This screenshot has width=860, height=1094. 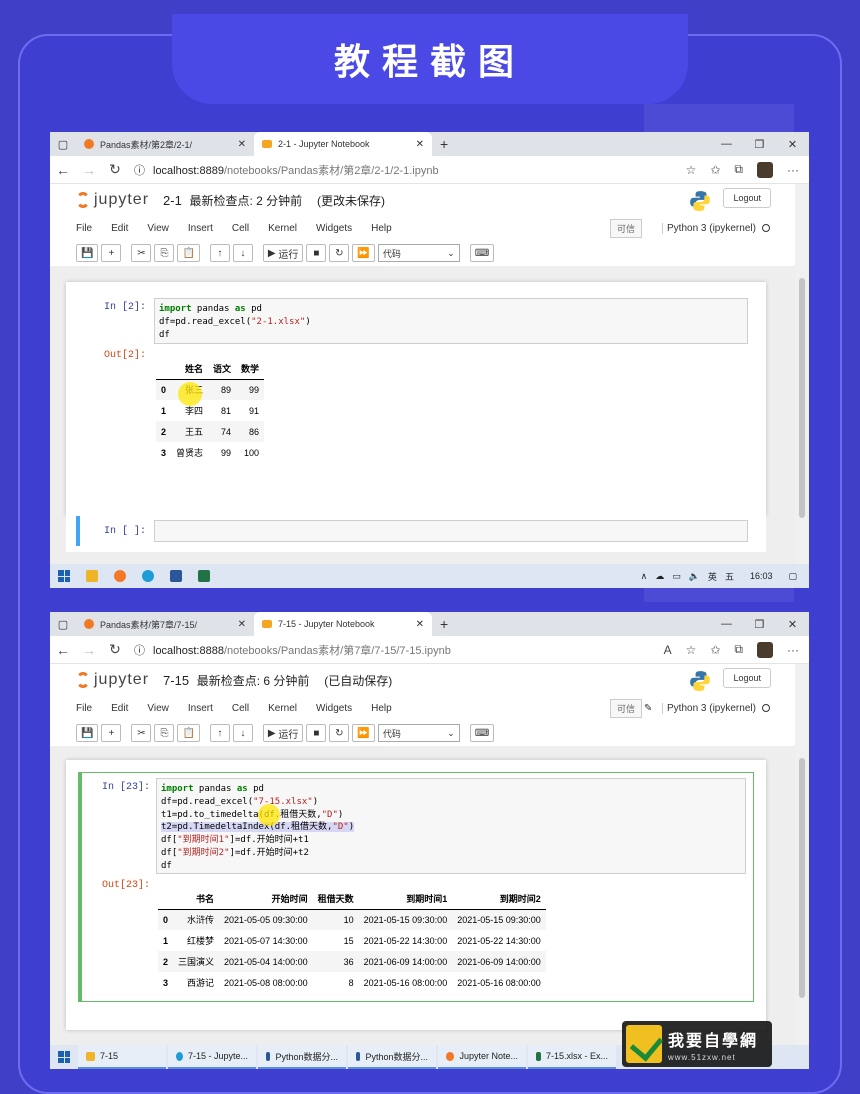 What do you see at coordinates (668, 650) in the screenshot?
I see `read-aloud-icon: A` at bounding box center [668, 650].